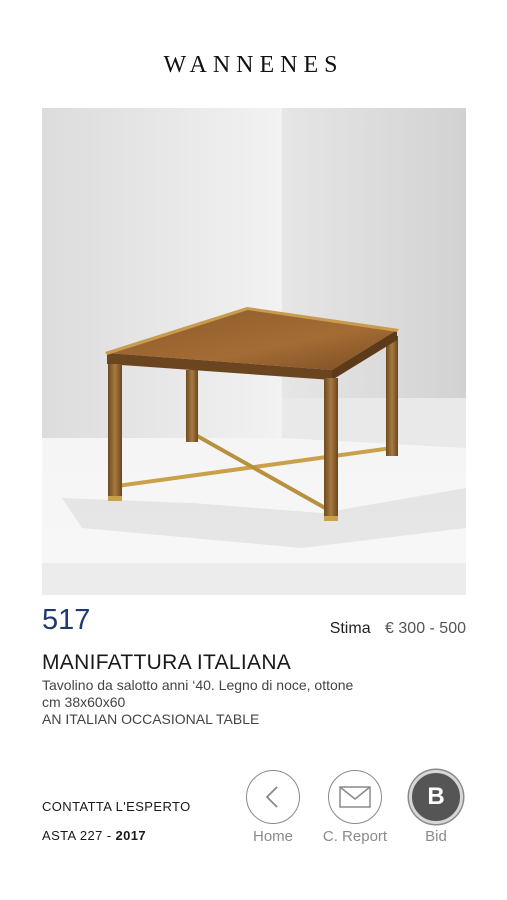 The width and height of the screenshot is (507, 900). I want to click on auction-prefix: ASTA 227 -, so click(79, 835).